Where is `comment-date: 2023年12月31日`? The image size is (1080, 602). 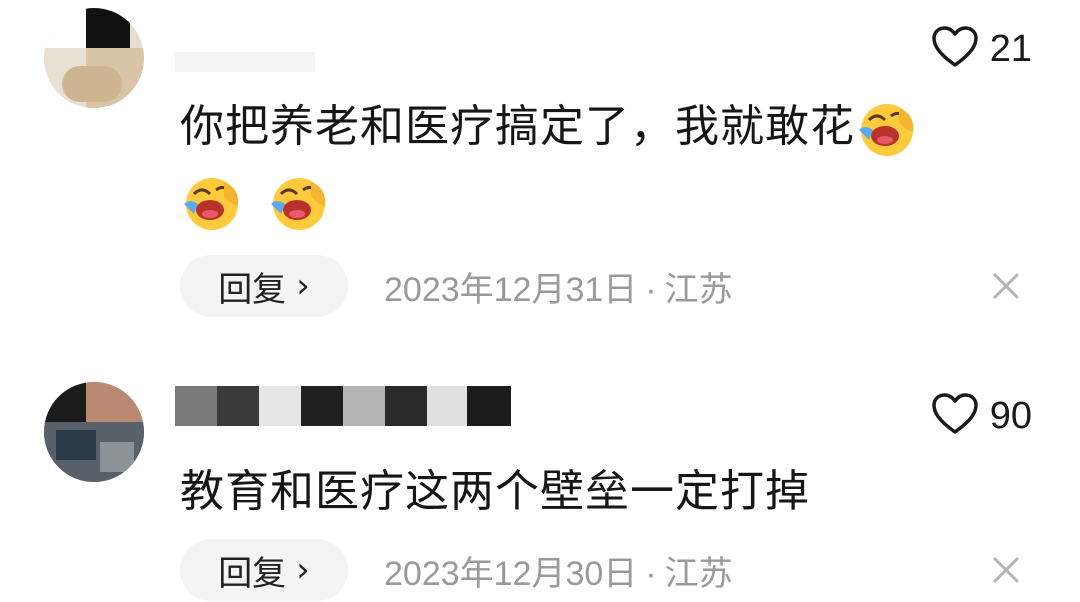 comment-date: 2023年12月31日 is located at coordinates (511, 289).